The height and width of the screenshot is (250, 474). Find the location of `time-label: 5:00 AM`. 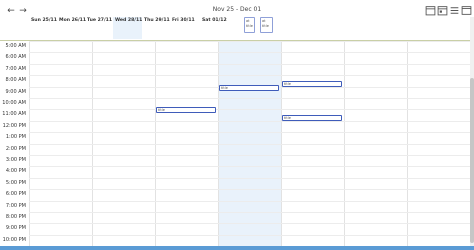

time-label: 5:00 AM is located at coordinates (15, 46).